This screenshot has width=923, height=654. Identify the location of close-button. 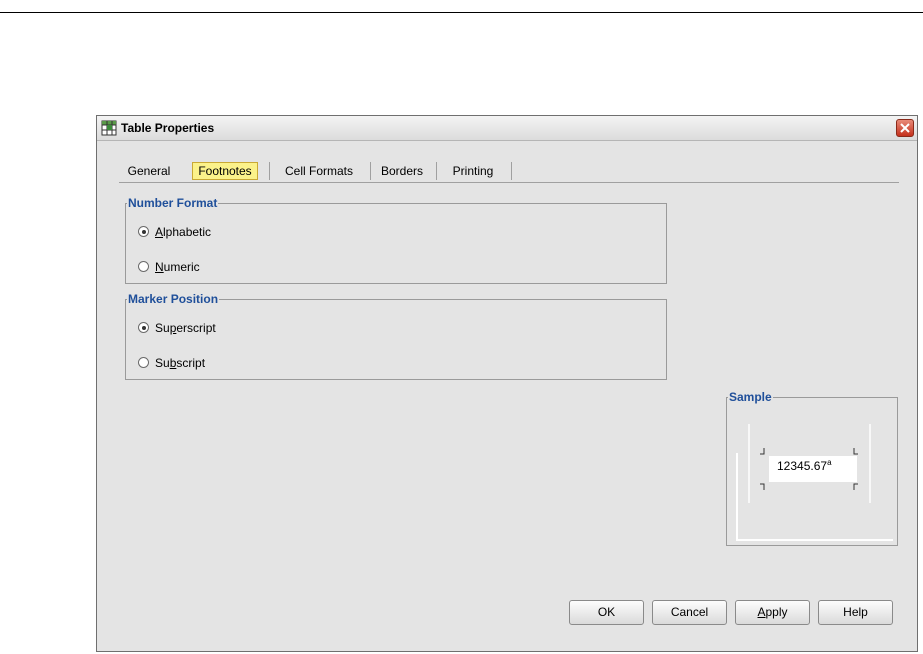
(905, 128).